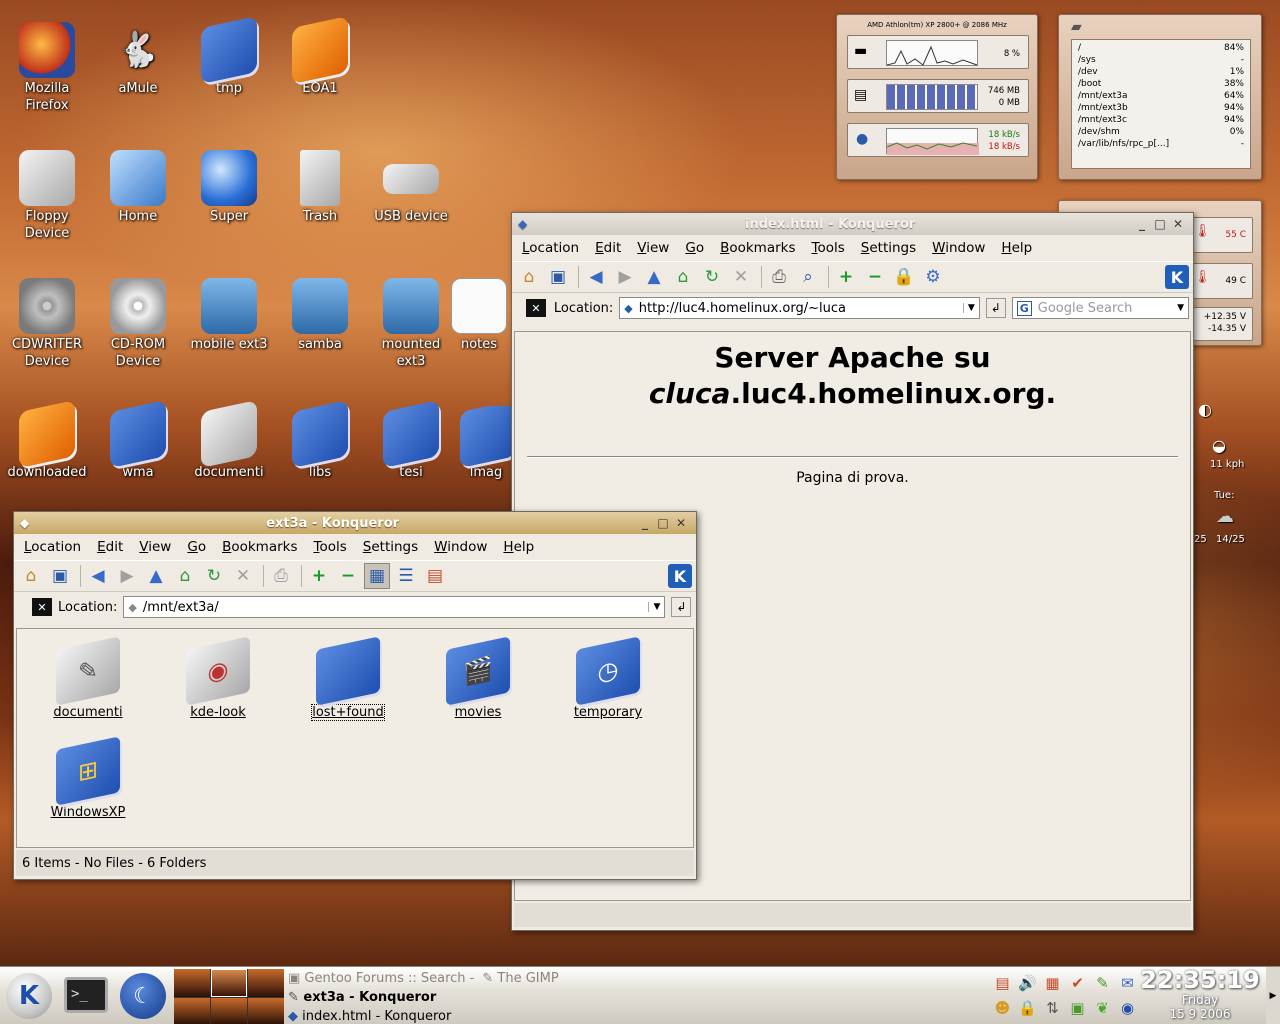  Describe the element at coordinates (438, 1015) in the screenshot. I see `task-index-html: ◆ index.html - Konqueror` at that location.